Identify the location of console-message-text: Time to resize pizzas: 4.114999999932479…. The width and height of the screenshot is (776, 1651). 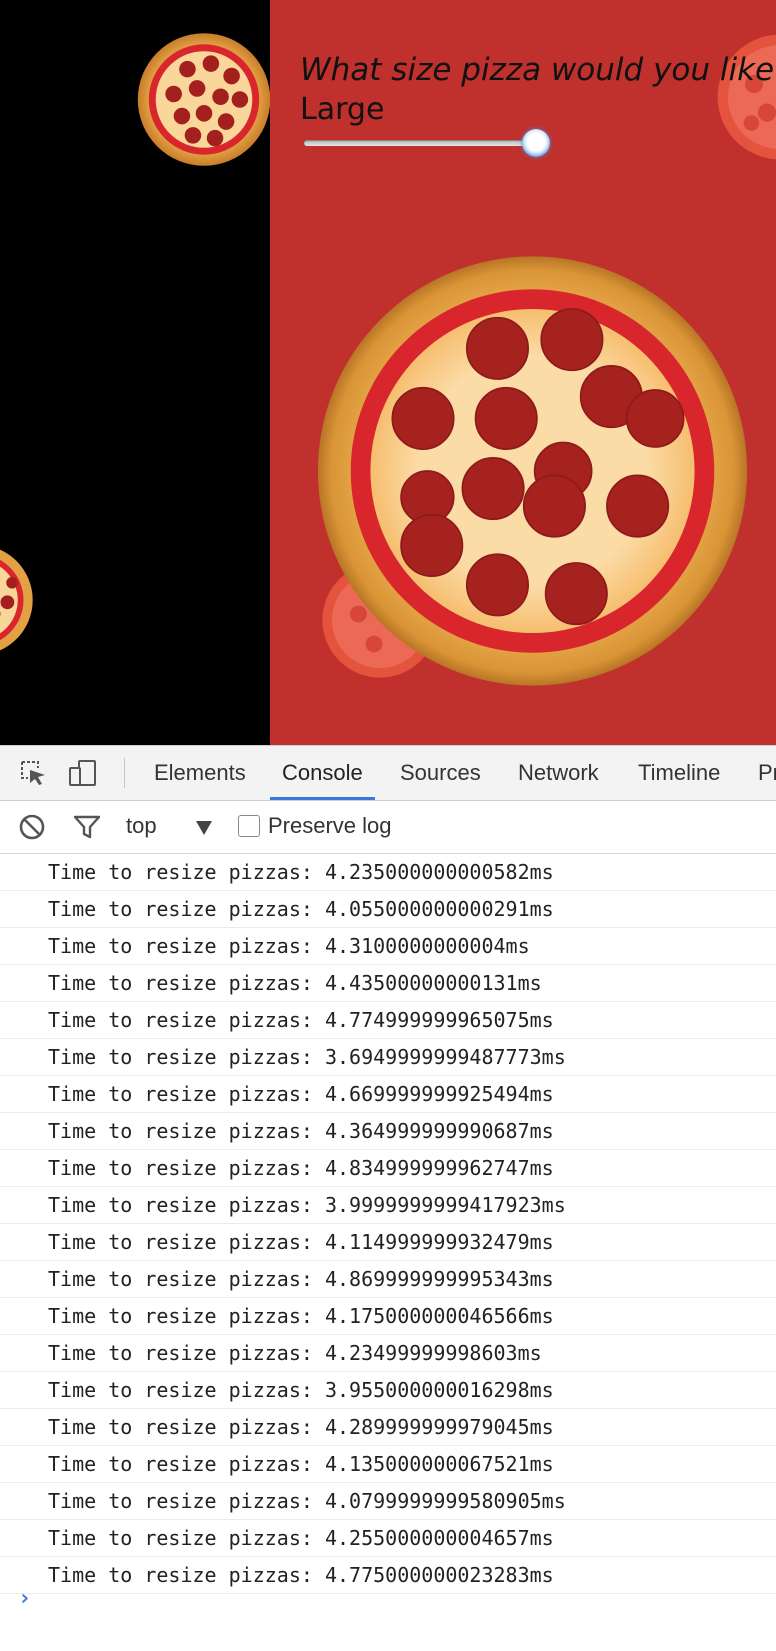
(301, 1242).